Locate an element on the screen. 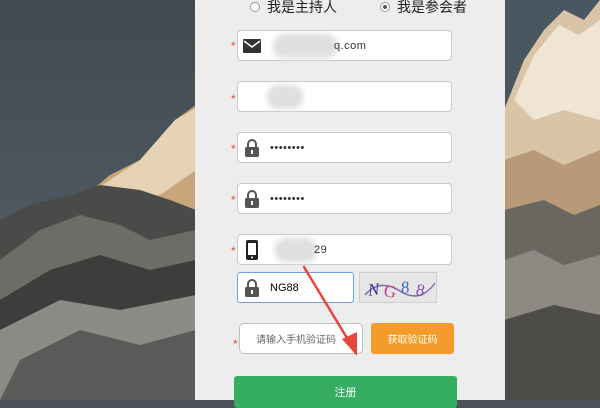 This screenshot has height=408, width=600. captcha-value: NG88 is located at coordinates (284, 287).